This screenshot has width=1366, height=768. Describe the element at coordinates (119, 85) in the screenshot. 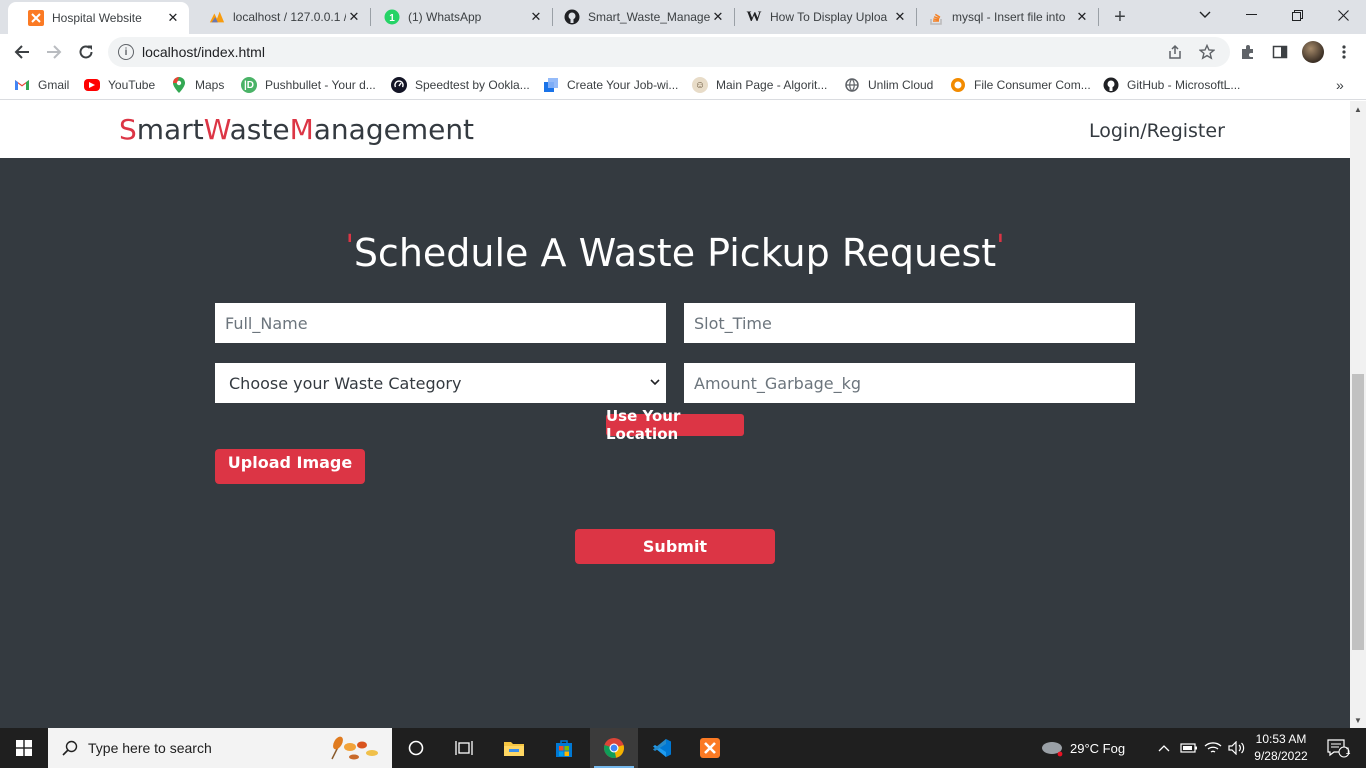

I see `bookmark-youtube: YouTube` at that location.